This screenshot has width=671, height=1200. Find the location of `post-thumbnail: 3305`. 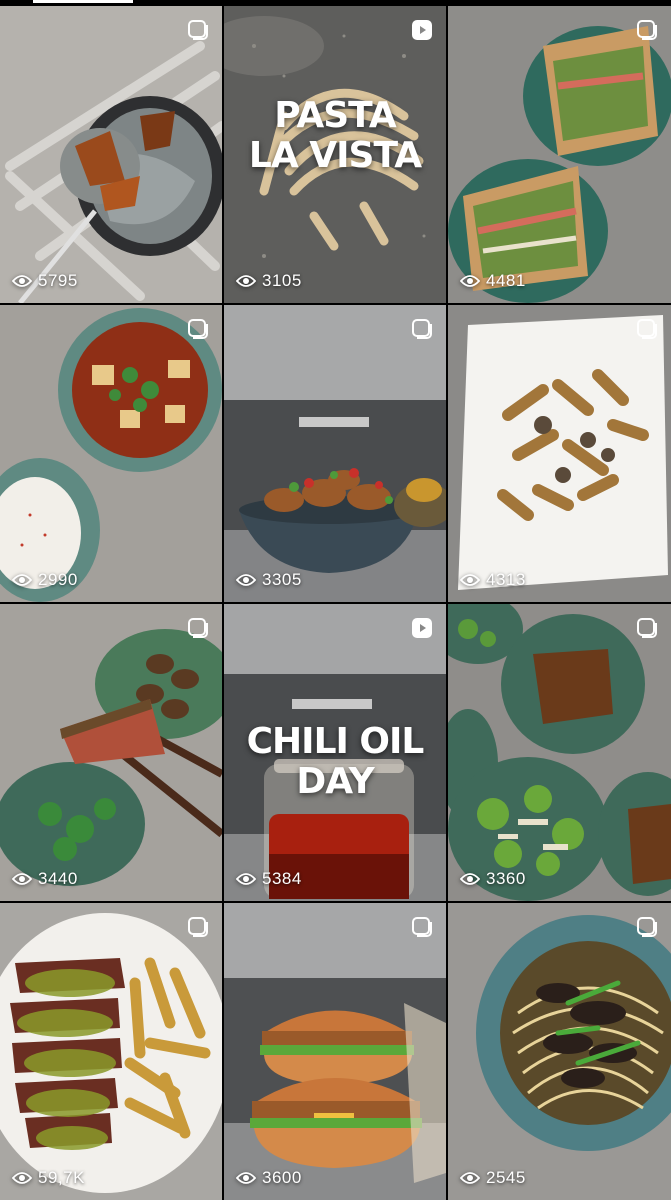

post-thumbnail: 3305 is located at coordinates (335, 453).